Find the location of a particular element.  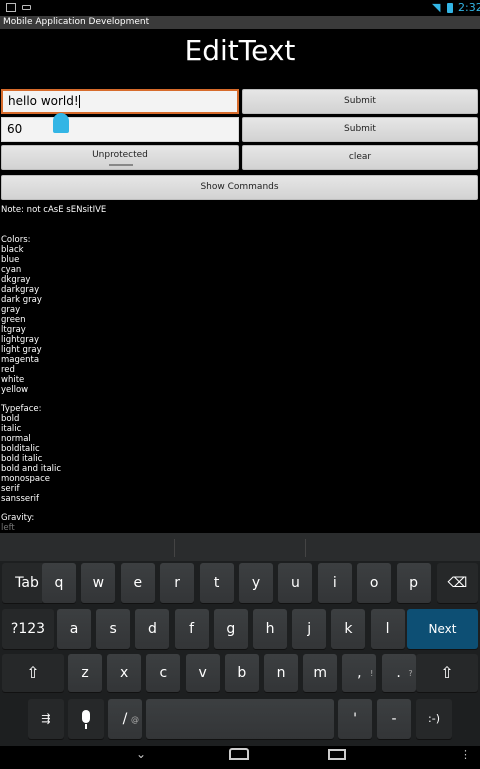

typeface-item: monospace is located at coordinates (26, 479).